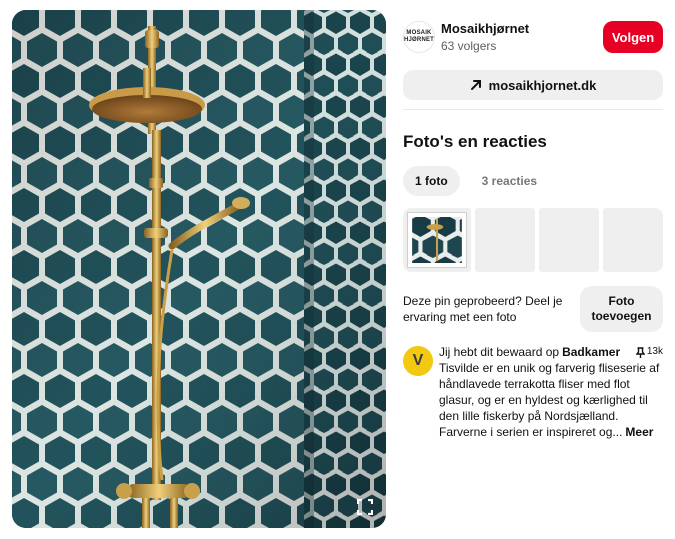 The image size is (675, 539). Describe the element at coordinates (542, 85) in the screenshot. I see `website-link-label: mosaikhjornet.dk` at that location.